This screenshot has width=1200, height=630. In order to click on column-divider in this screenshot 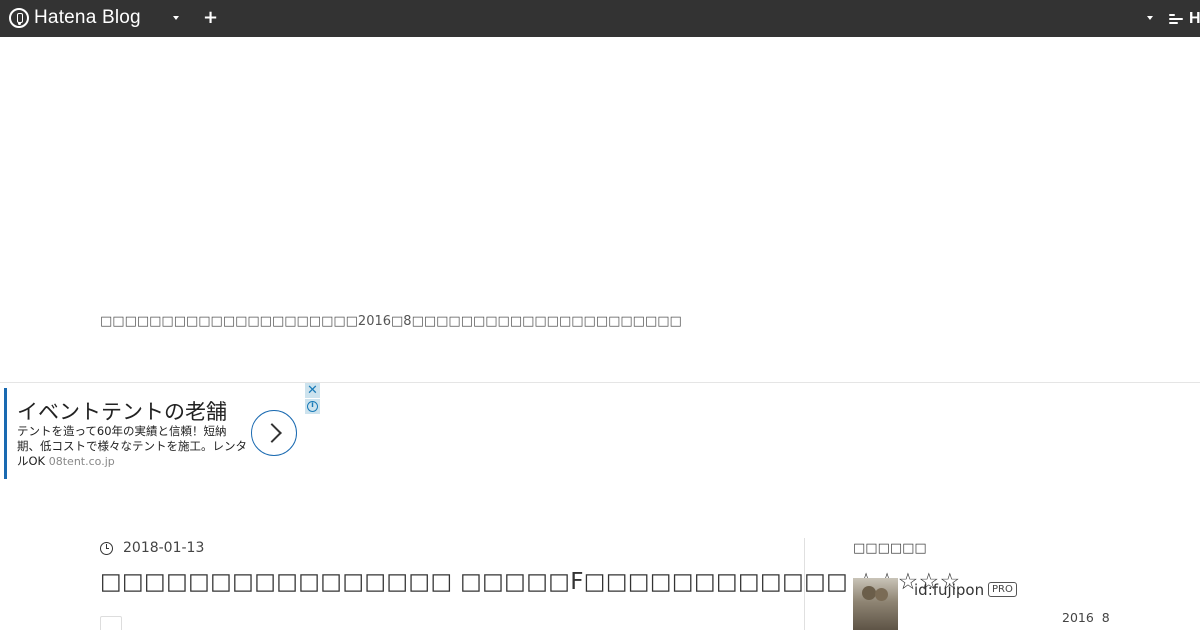, I will do `click(804, 584)`.